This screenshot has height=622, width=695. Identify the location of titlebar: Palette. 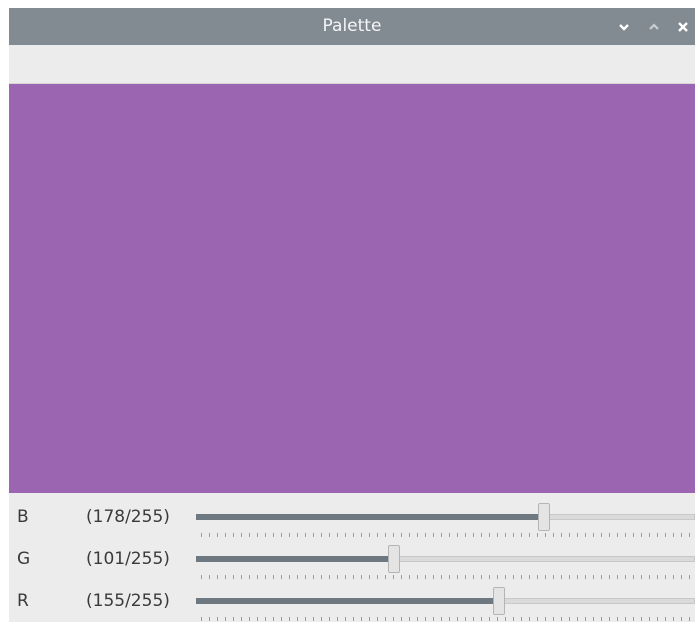
(352, 26).